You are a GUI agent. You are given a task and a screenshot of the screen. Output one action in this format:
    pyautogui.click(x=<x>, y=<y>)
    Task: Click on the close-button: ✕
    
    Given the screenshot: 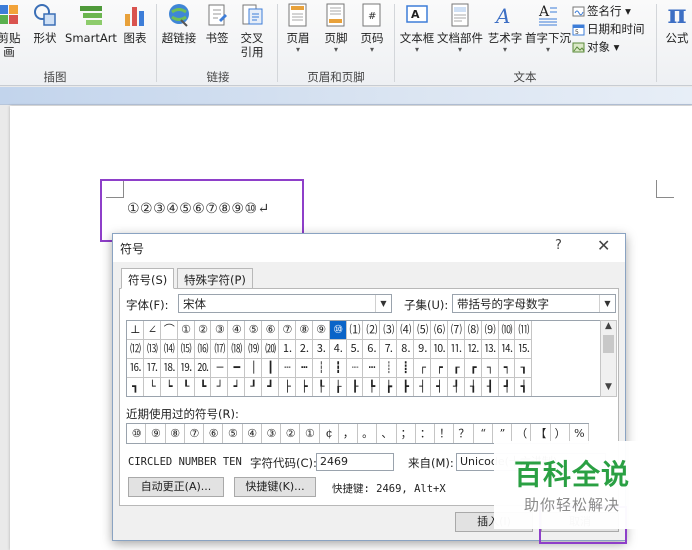 What is the action you would take?
    pyautogui.click(x=603, y=245)
    